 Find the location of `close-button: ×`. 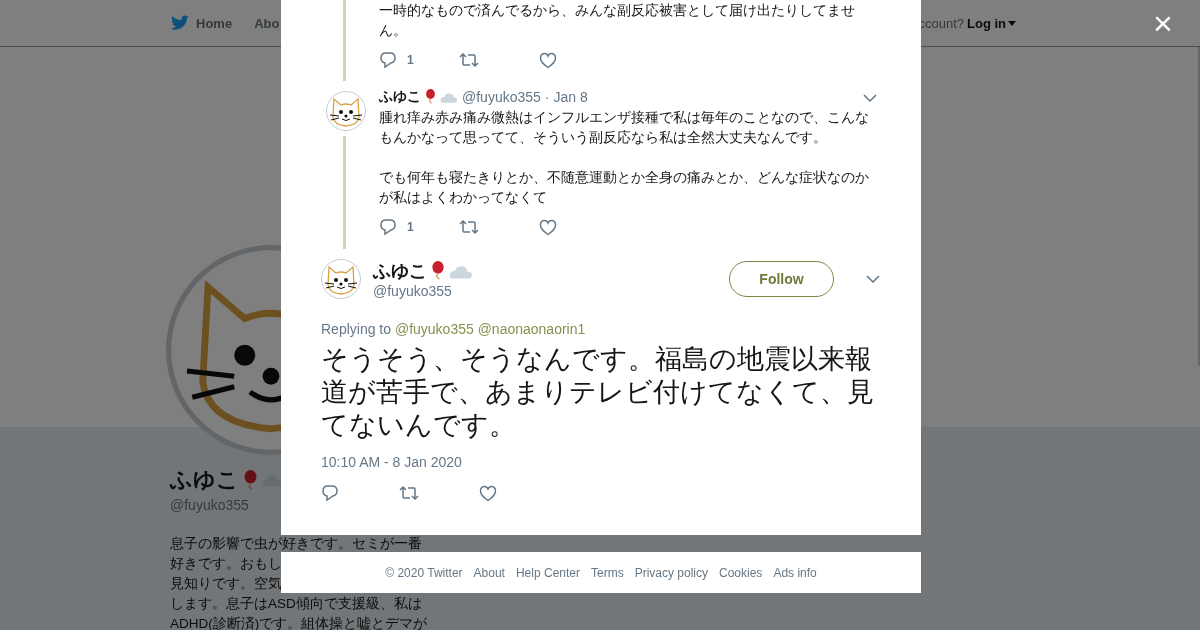

close-button: × is located at coordinates (1163, 23).